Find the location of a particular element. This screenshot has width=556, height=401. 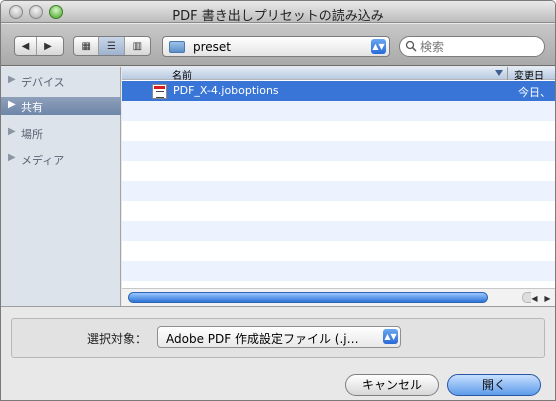

scroll-right-icon: ▶ is located at coordinates (547, 298).